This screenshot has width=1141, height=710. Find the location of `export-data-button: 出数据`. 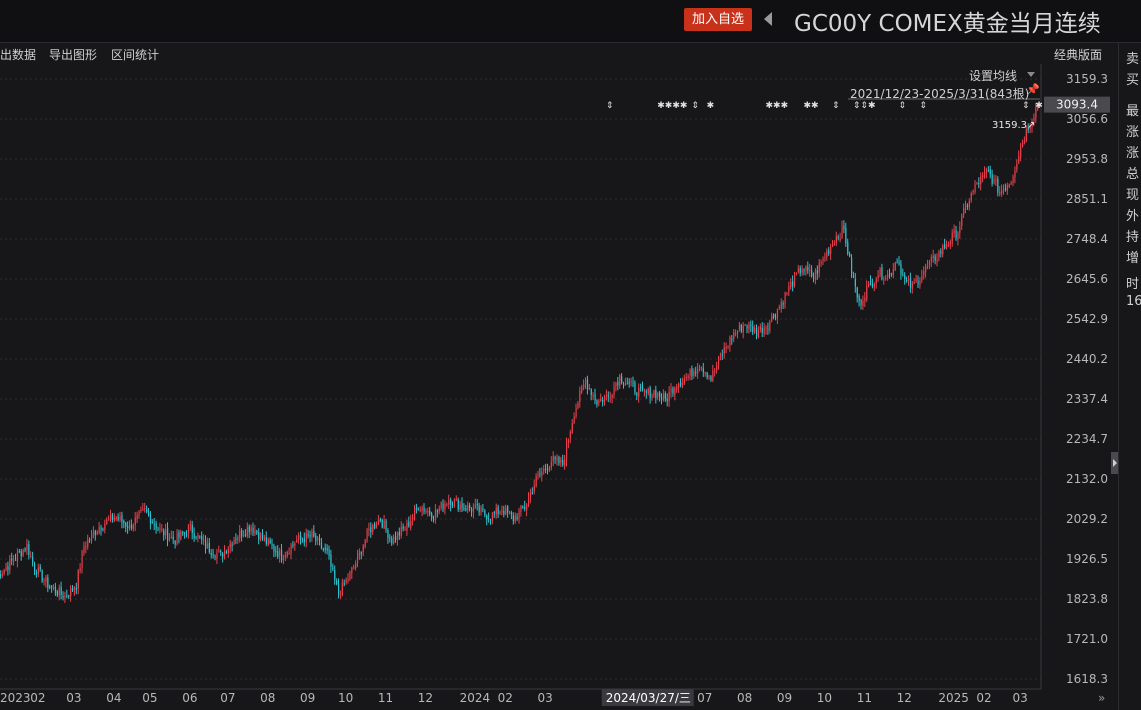

export-data-button: 出数据 is located at coordinates (18, 54).